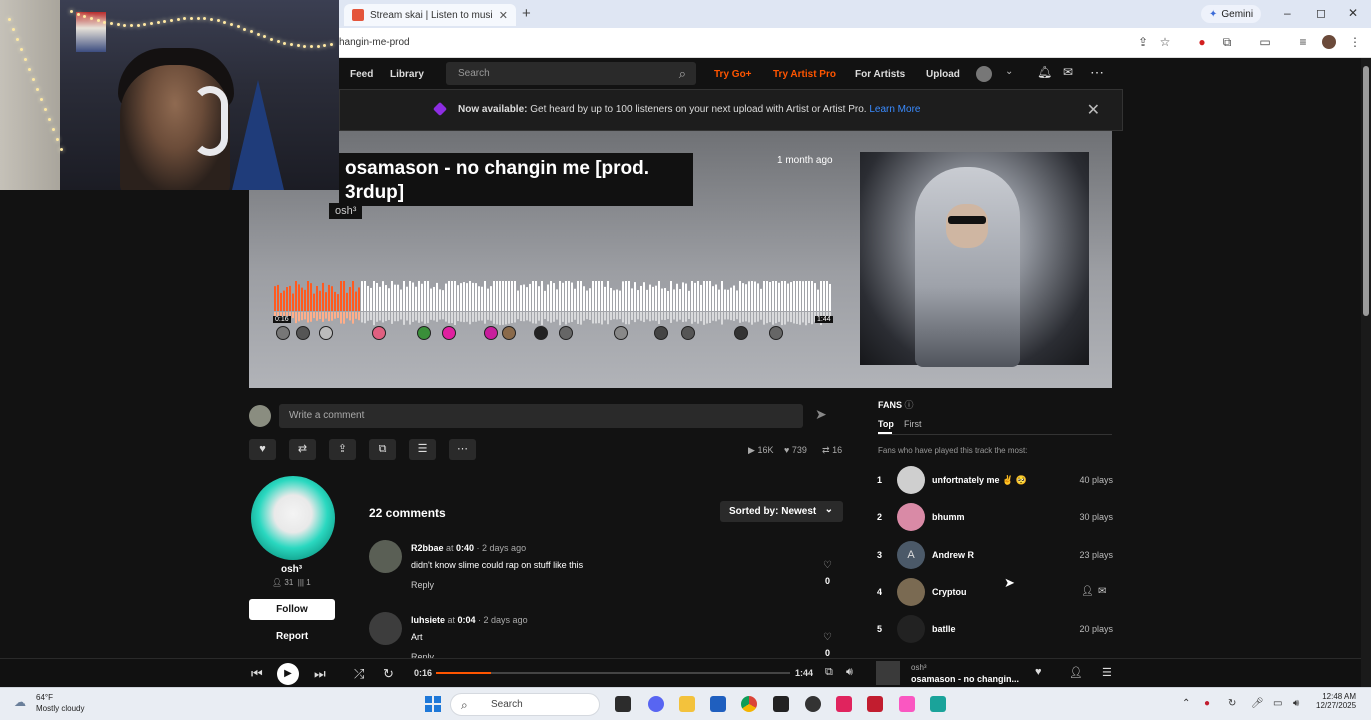  I want to click on page-scrollbar, so click(1366, 372).